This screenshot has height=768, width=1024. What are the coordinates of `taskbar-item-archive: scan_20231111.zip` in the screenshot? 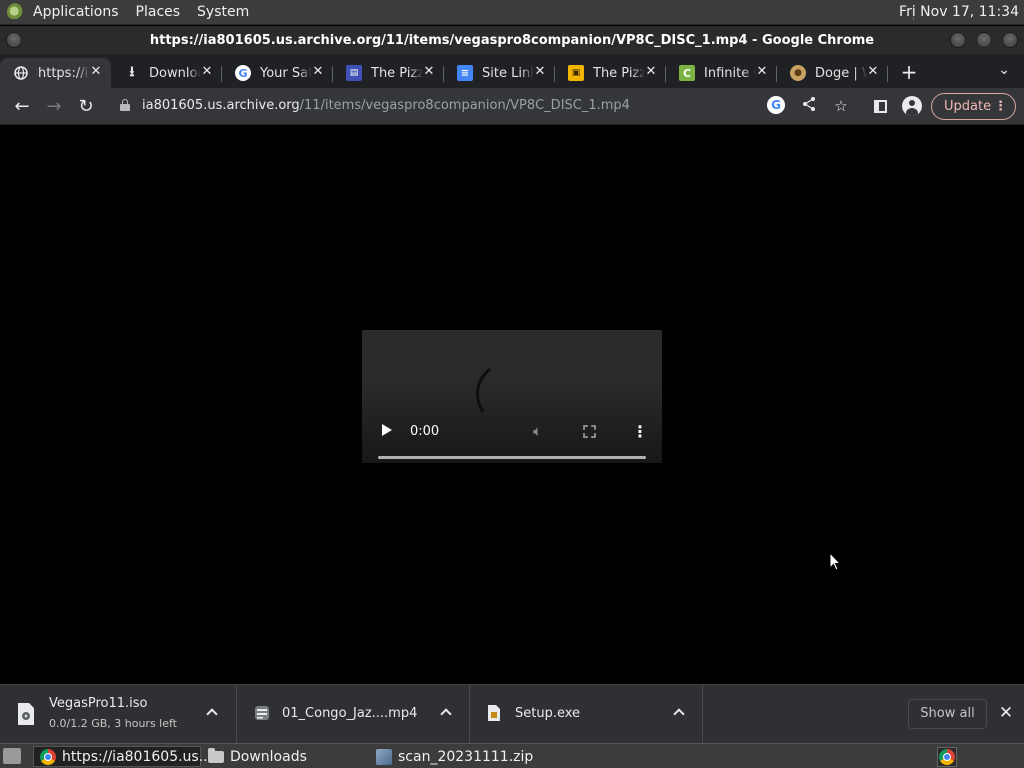 It's located at (454, 756).